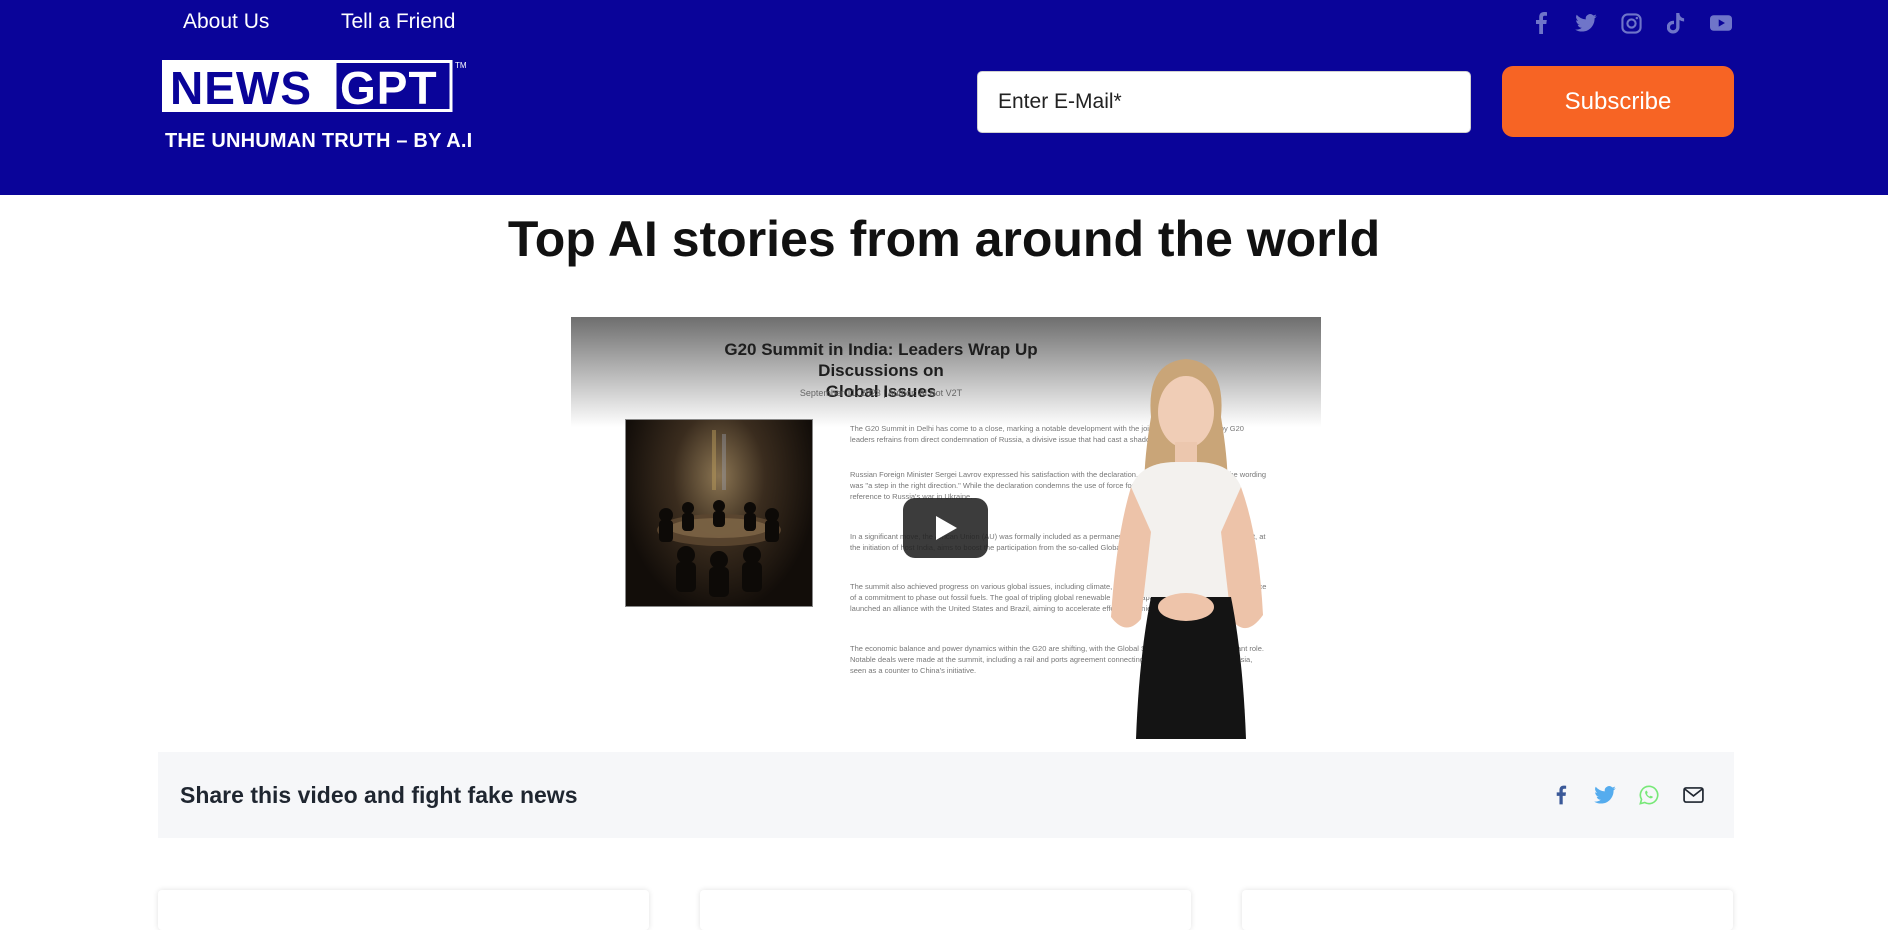 The height and width of the screenshot is (930, 1888). I want to click on email-icon, so click(1693, 795).